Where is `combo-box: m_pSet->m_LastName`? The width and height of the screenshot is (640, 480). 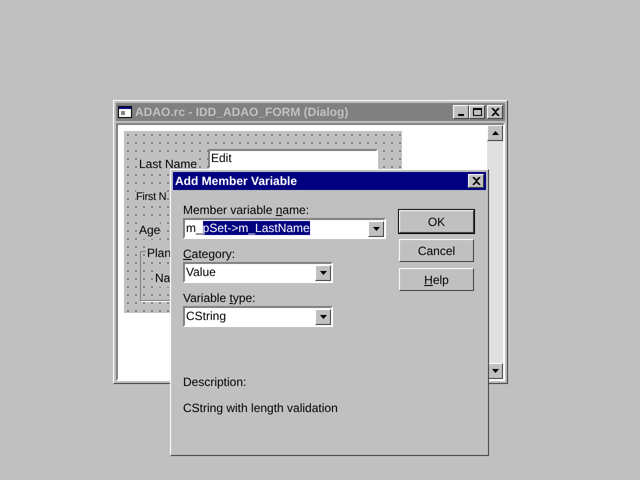
combo-box: m_pSet->m_LastName is located at coordinates (284, 228).